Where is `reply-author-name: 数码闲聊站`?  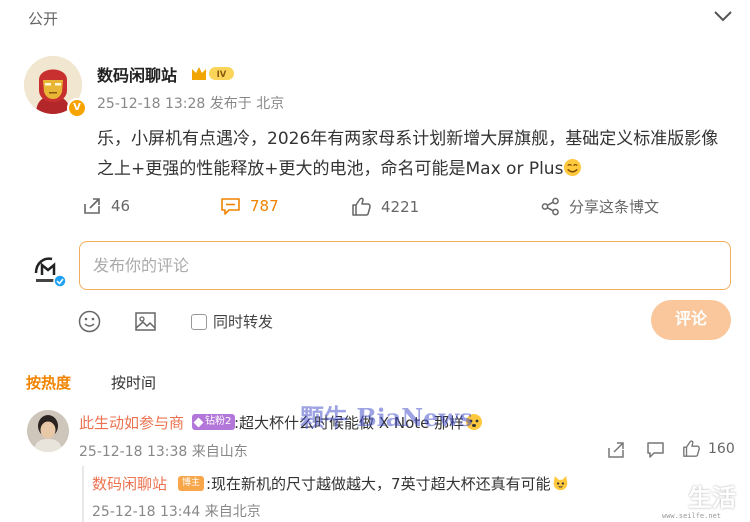 reply-author-name: 数码闲聊站 is located at coordinates (129, 483).